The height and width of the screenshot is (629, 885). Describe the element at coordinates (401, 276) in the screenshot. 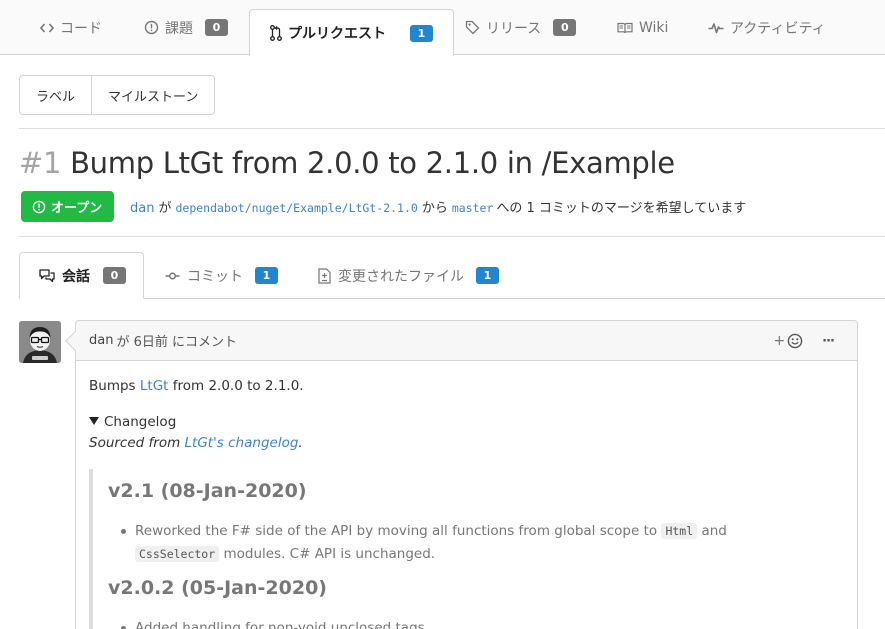

I see `tab-files-label: 変更されたファイル` at that location.